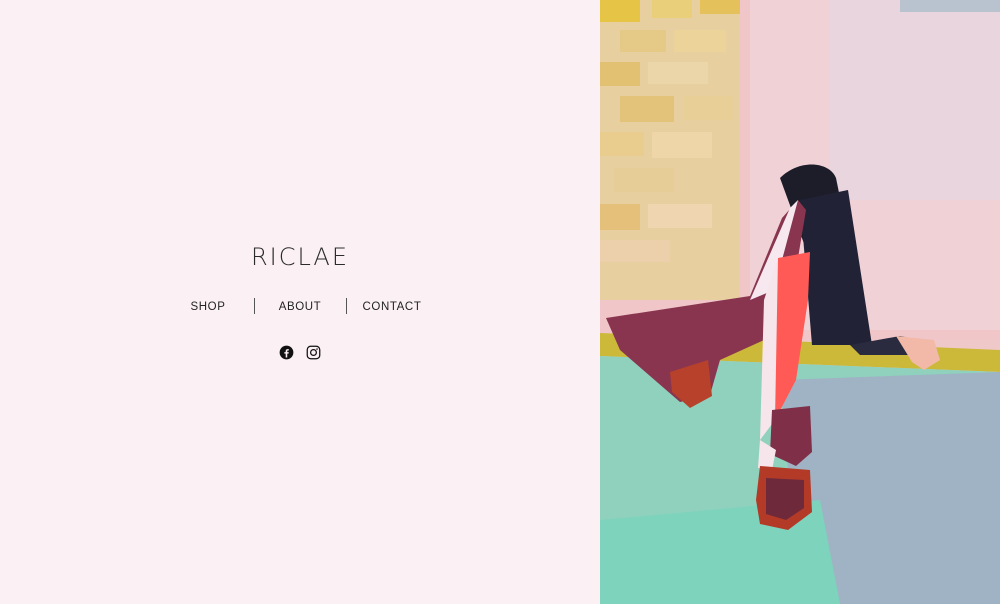 Image resolution: width=1000 pixels, height=604 pixels. What do you see at coordinates (300, 257) in the screenshot?
I see `brand-logo: RICLAE` at bounding box center [300, 257].